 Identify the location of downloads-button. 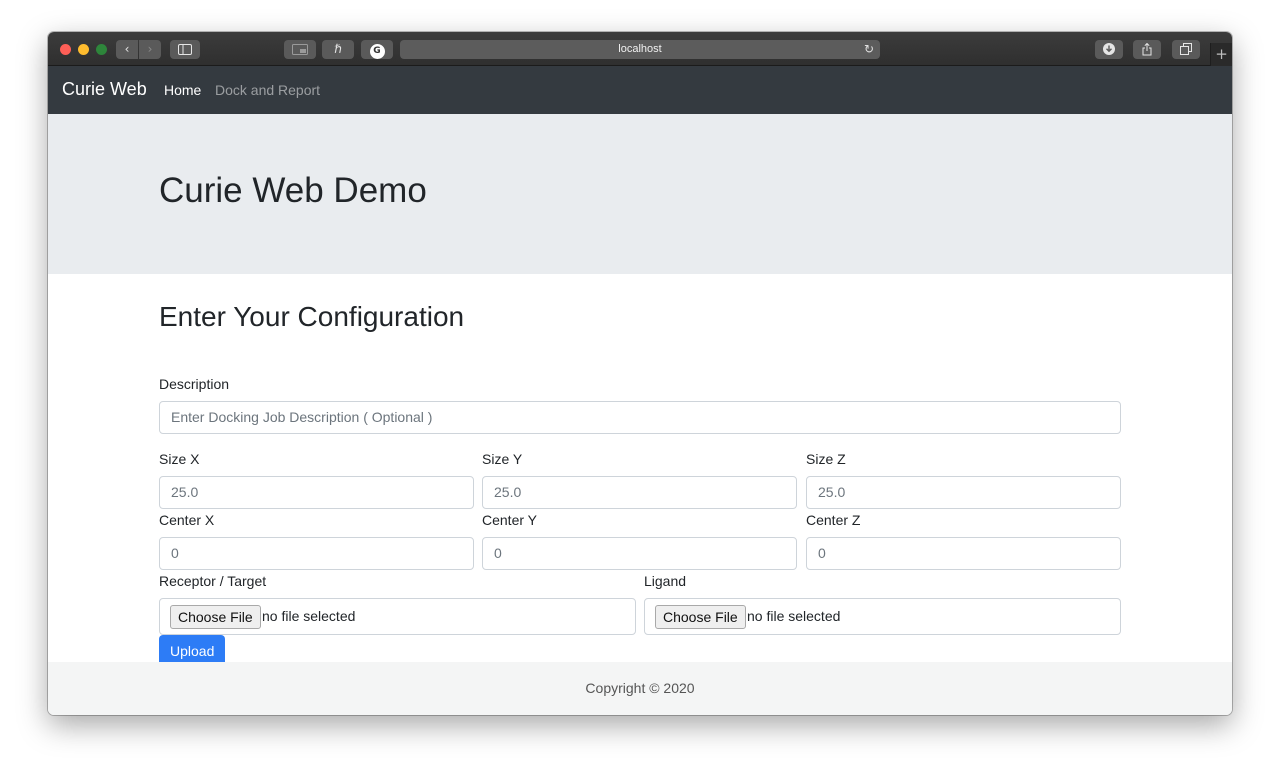
(1109, 49).